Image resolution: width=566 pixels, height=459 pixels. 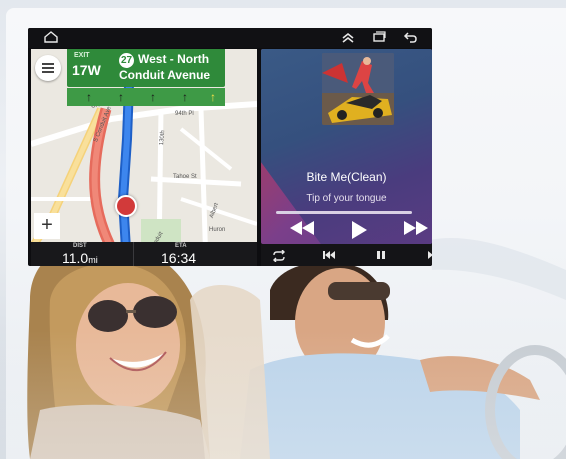 What do you see at coordinates (185, 177) in the screenshot?
I see `road-label-tahoe-st: Tahoe St` at bounding box center [185, 177].